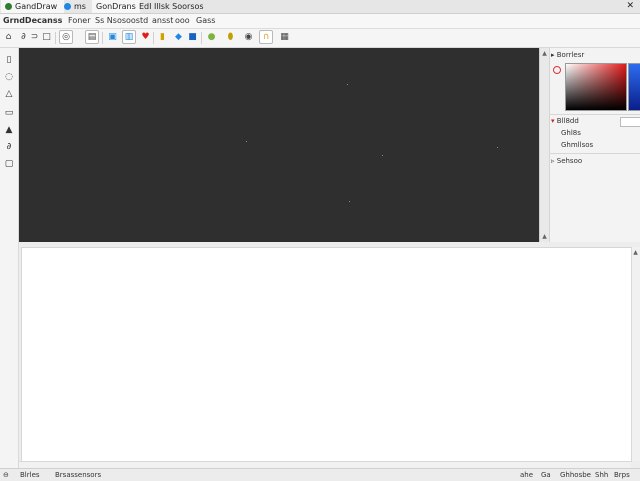  Describe the element at coordinates (570, 55) in the screenshot. I see `panel-title: Borrlesr` at that location.